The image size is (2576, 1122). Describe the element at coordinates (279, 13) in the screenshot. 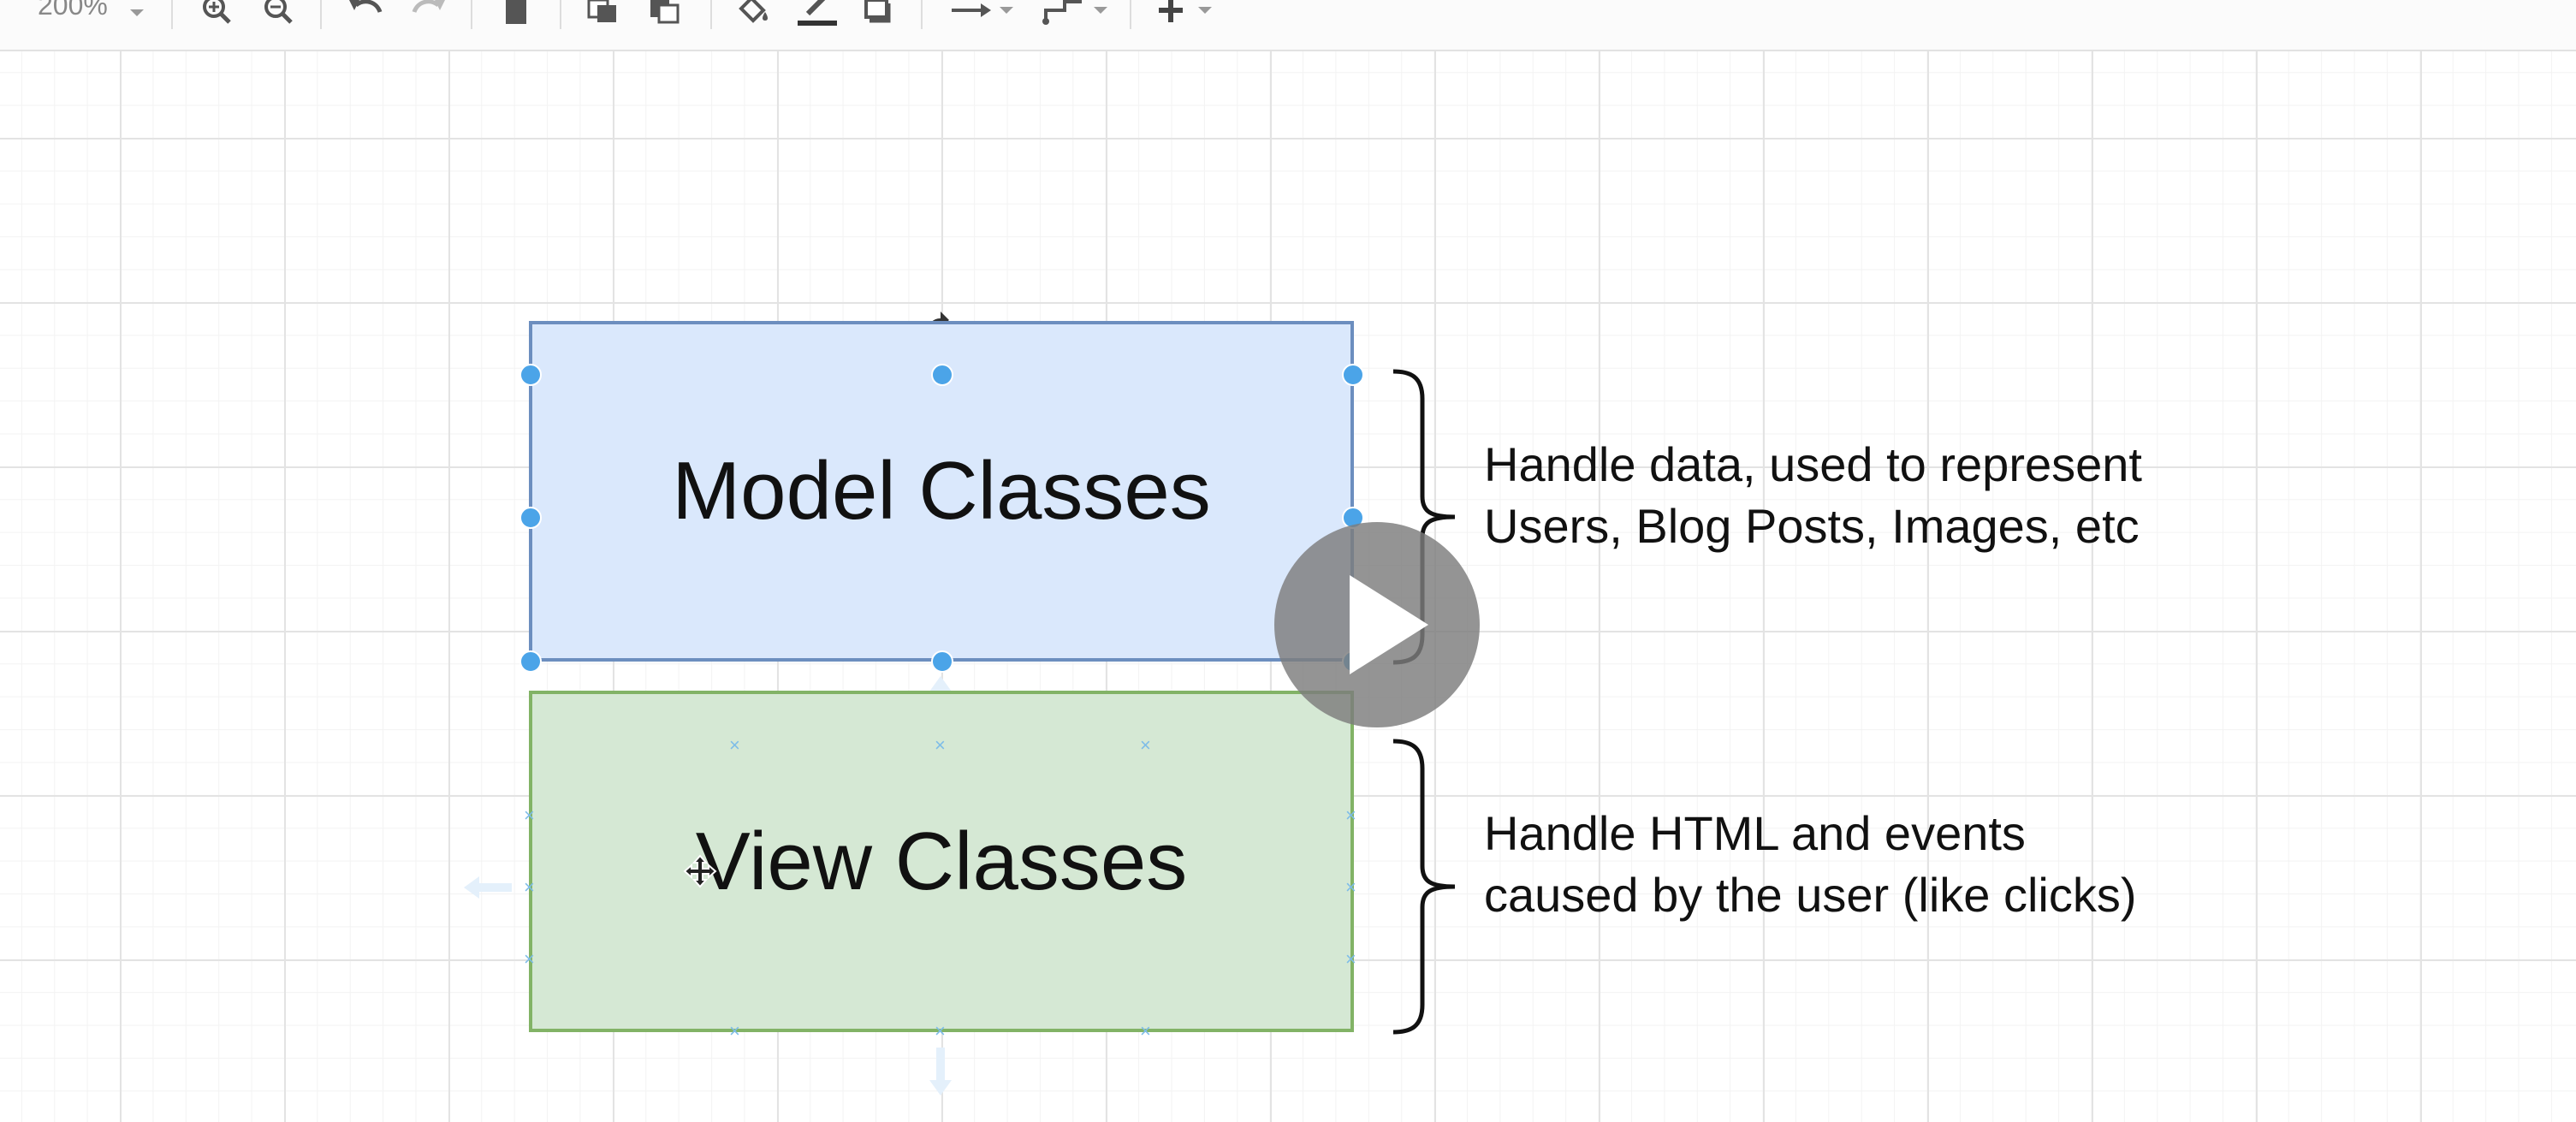

I see `zoom-out-icon` at that location.